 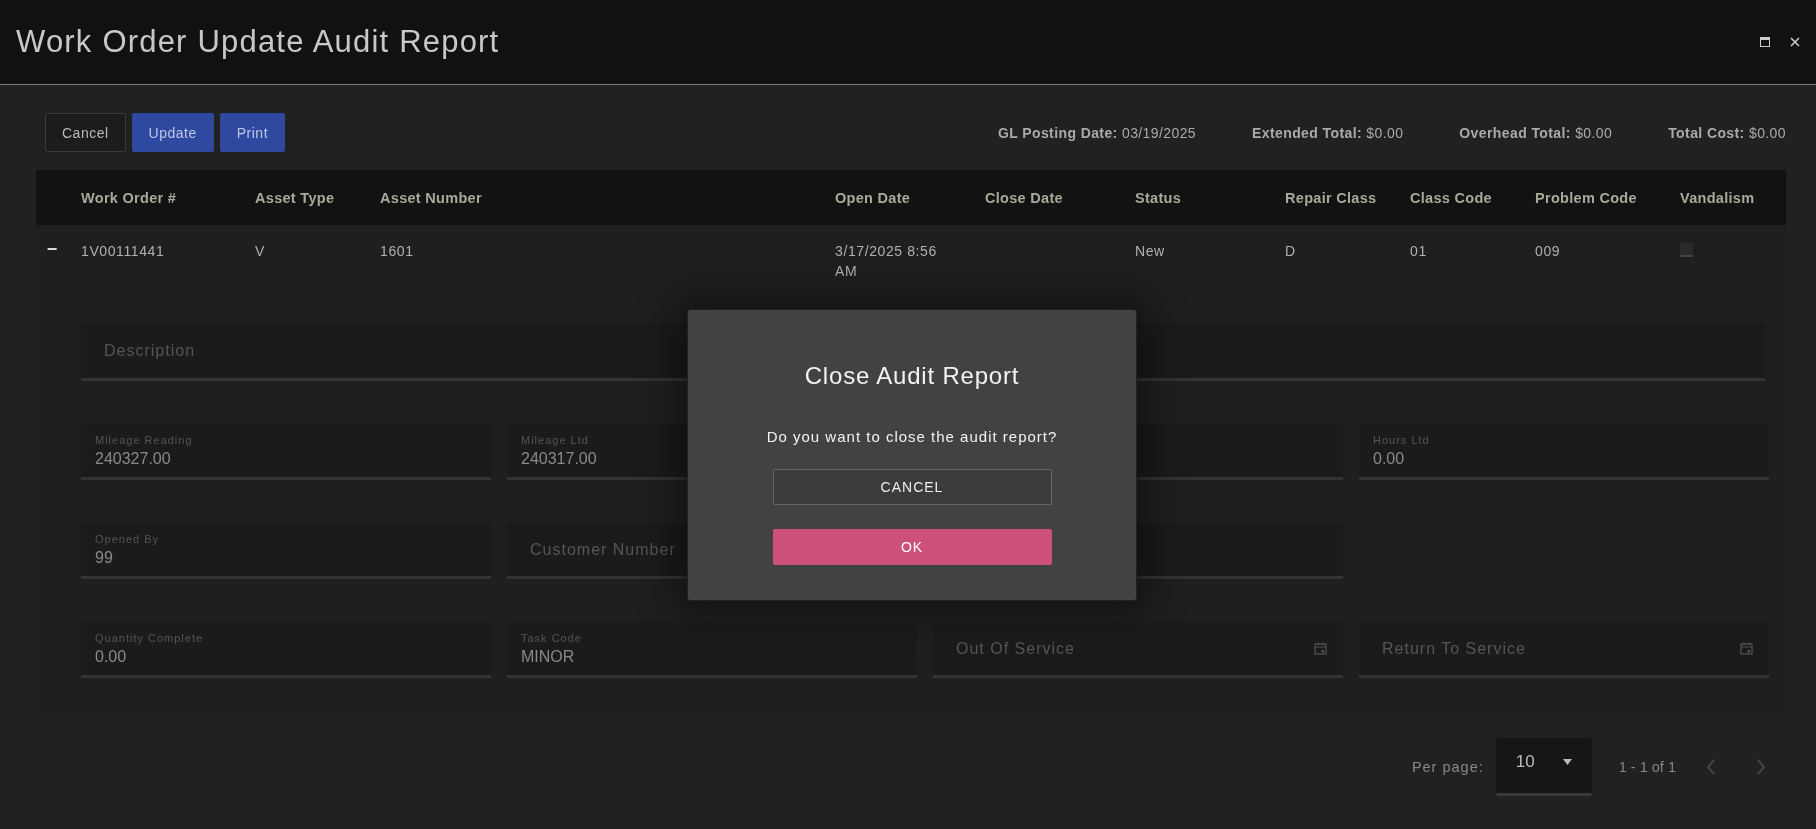 I want to click on table-cell-text: 1601, so click(x=397, y=251).